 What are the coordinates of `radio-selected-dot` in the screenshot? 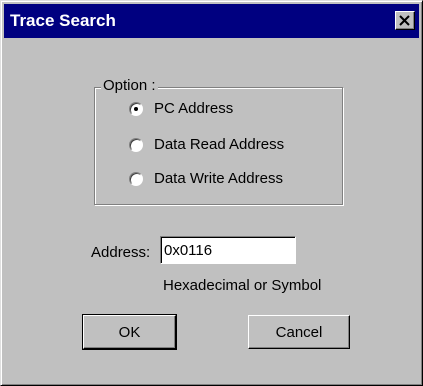 It's located at (136, 109).